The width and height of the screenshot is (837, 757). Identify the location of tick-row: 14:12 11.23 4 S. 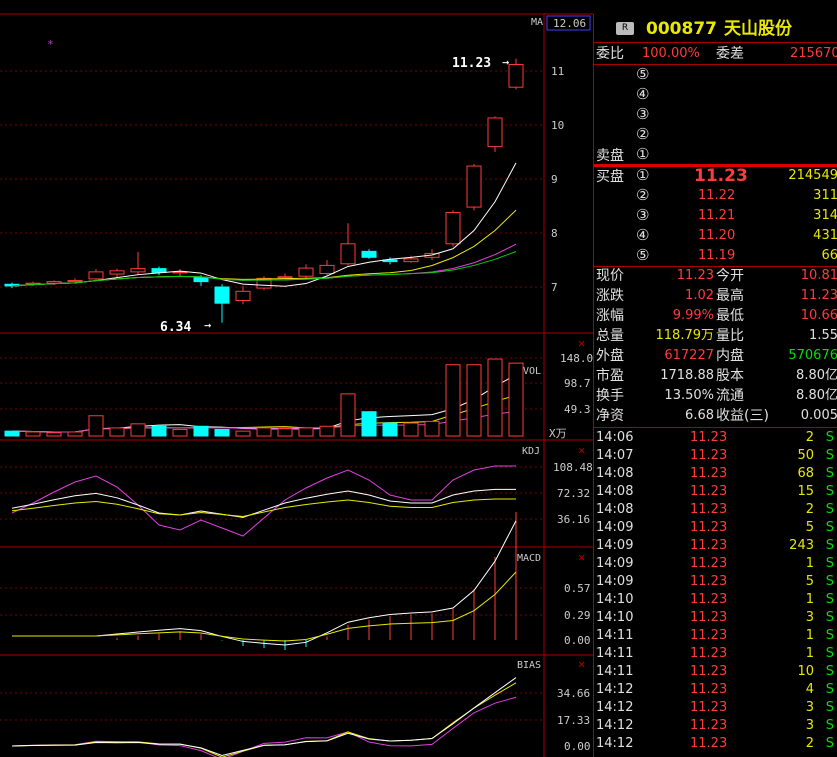
(715, 690).